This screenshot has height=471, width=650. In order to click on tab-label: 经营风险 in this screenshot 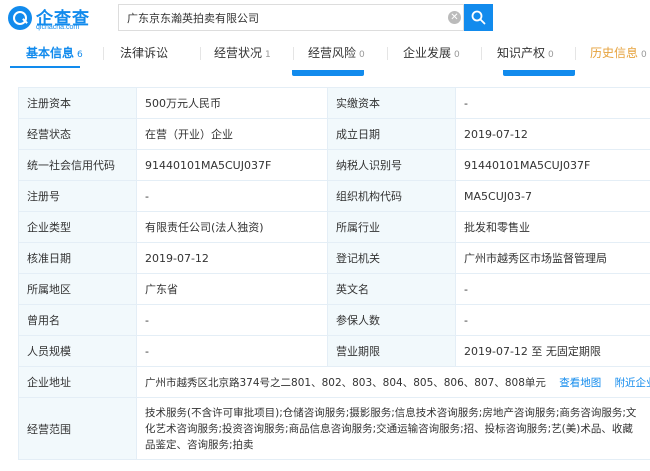, I will do `click(332, 53)`.